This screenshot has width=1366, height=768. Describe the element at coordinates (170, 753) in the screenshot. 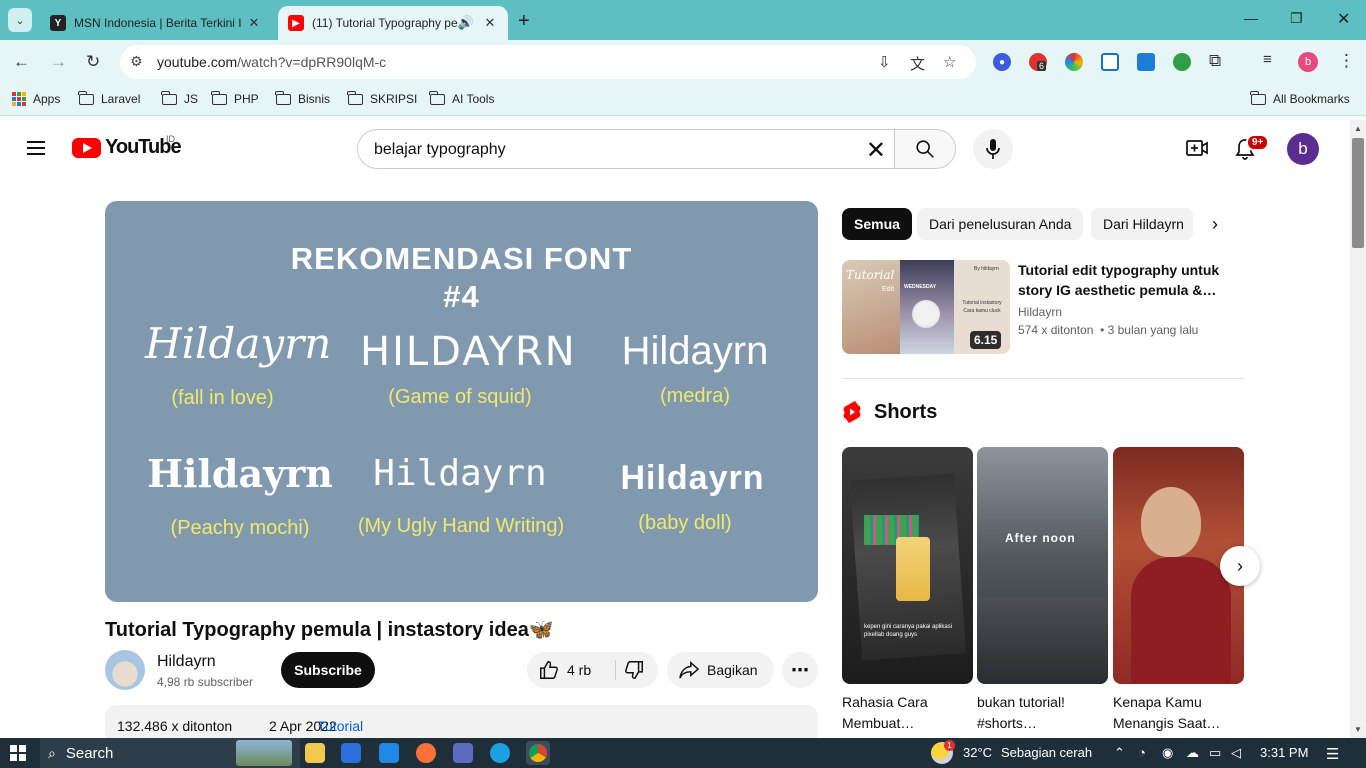

I see `taskbar-search: ⌕ Search` at that location.